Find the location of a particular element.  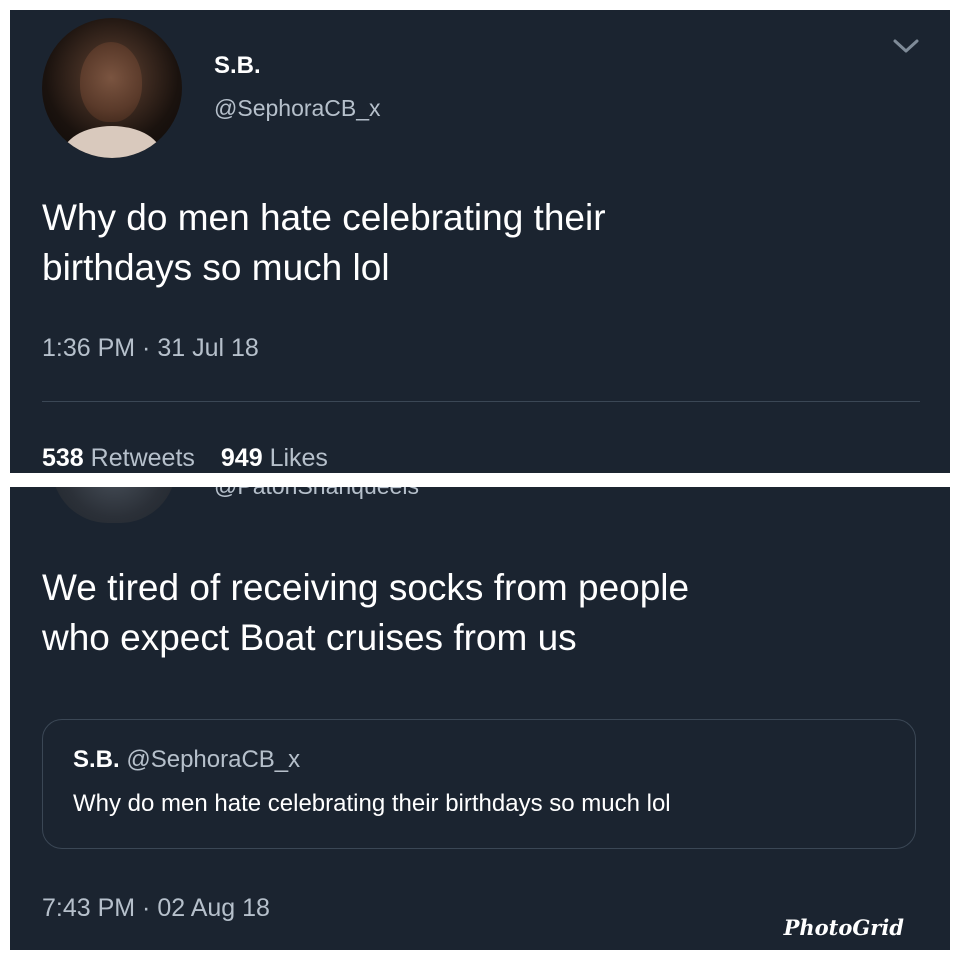

quoted-tweet-header: S.B. @SephoraCB_x is located at coordinates (186, 760).